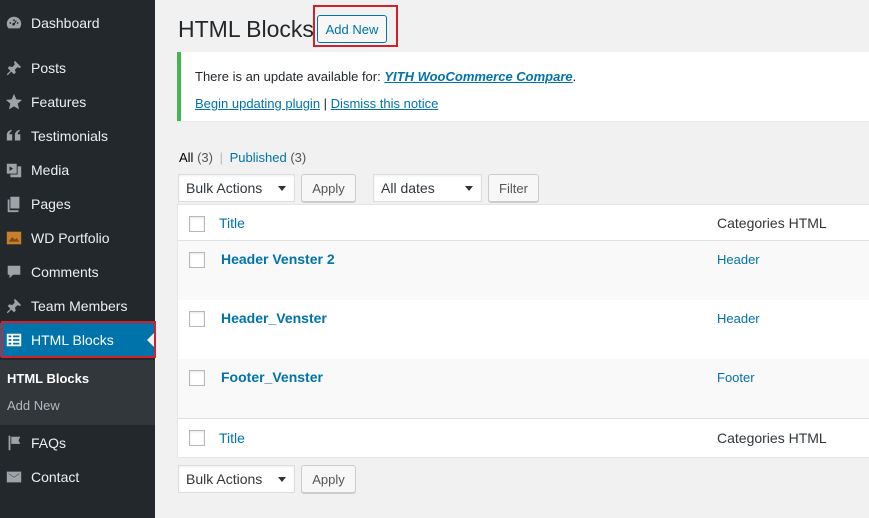 The width and height of the screenshot is (869, 518). I want to click on table-row: Header Venster 2 Header, so click(523, 270).